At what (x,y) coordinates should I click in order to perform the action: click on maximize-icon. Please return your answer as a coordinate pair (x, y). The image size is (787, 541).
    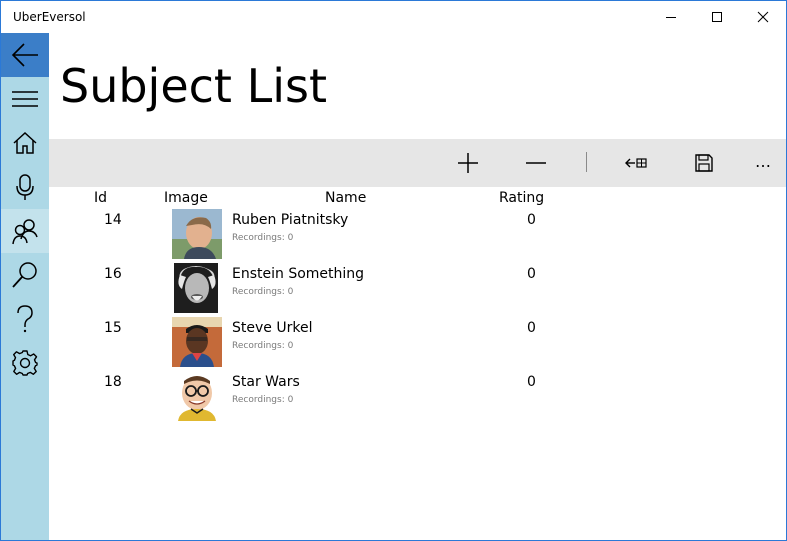
    Looking at the image, I should click on (717, 17).